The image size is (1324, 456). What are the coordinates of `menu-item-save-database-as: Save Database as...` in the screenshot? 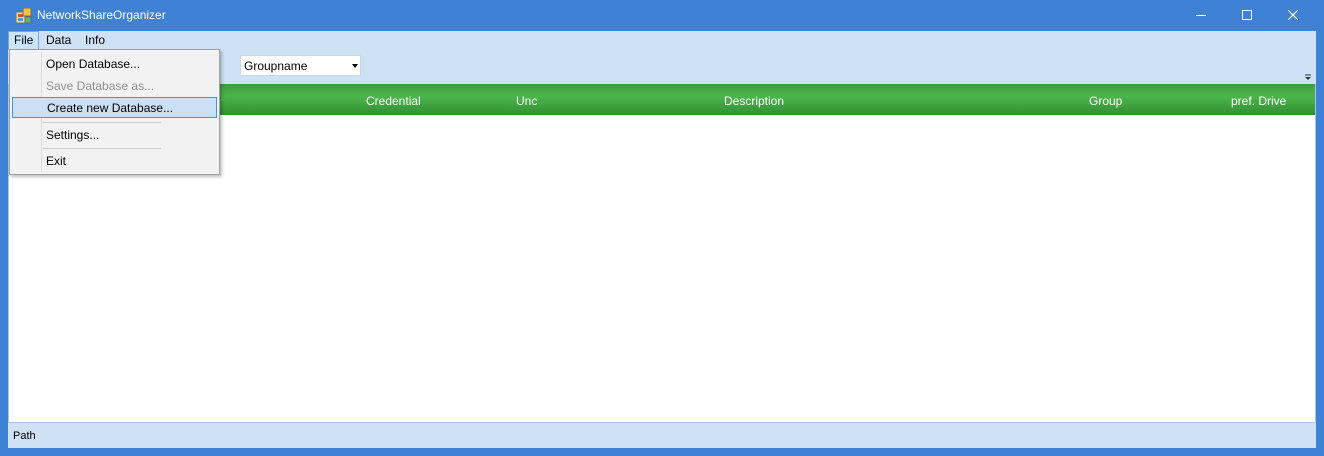 It's located at (114, 86).